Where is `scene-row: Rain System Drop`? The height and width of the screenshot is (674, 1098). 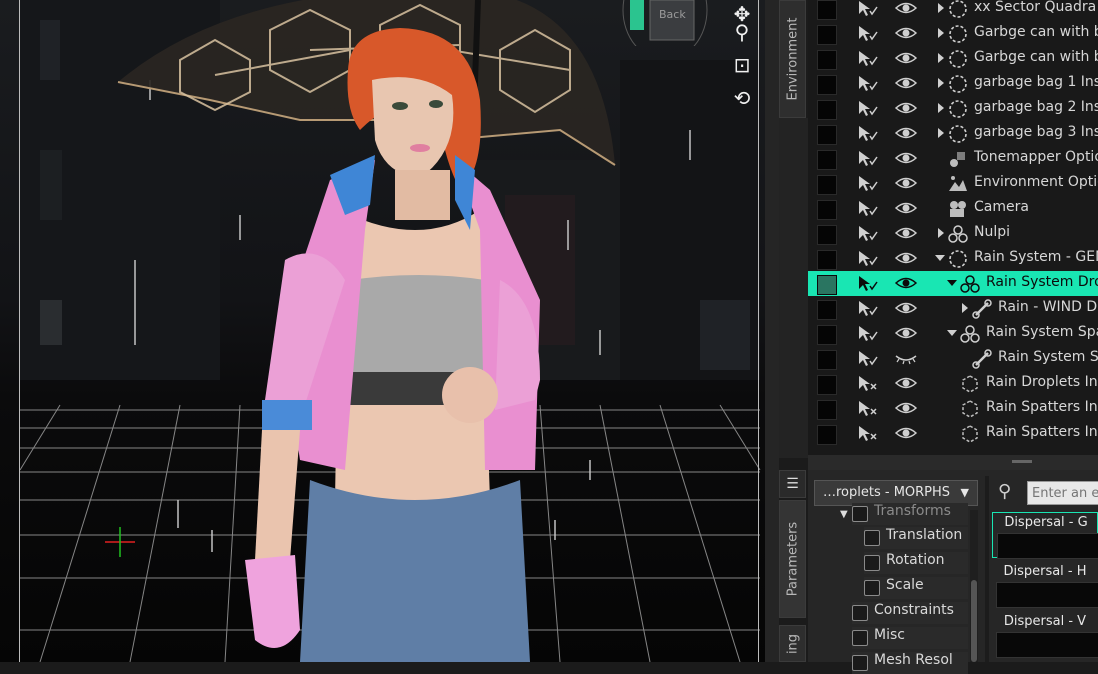
scene-row: Rain System Drop is located at coordinates (953, 283).